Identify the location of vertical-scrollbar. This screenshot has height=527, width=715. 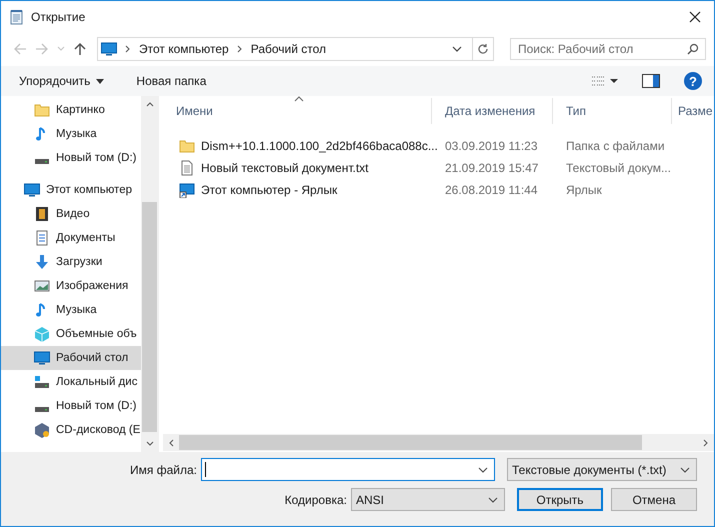
(149, 274).